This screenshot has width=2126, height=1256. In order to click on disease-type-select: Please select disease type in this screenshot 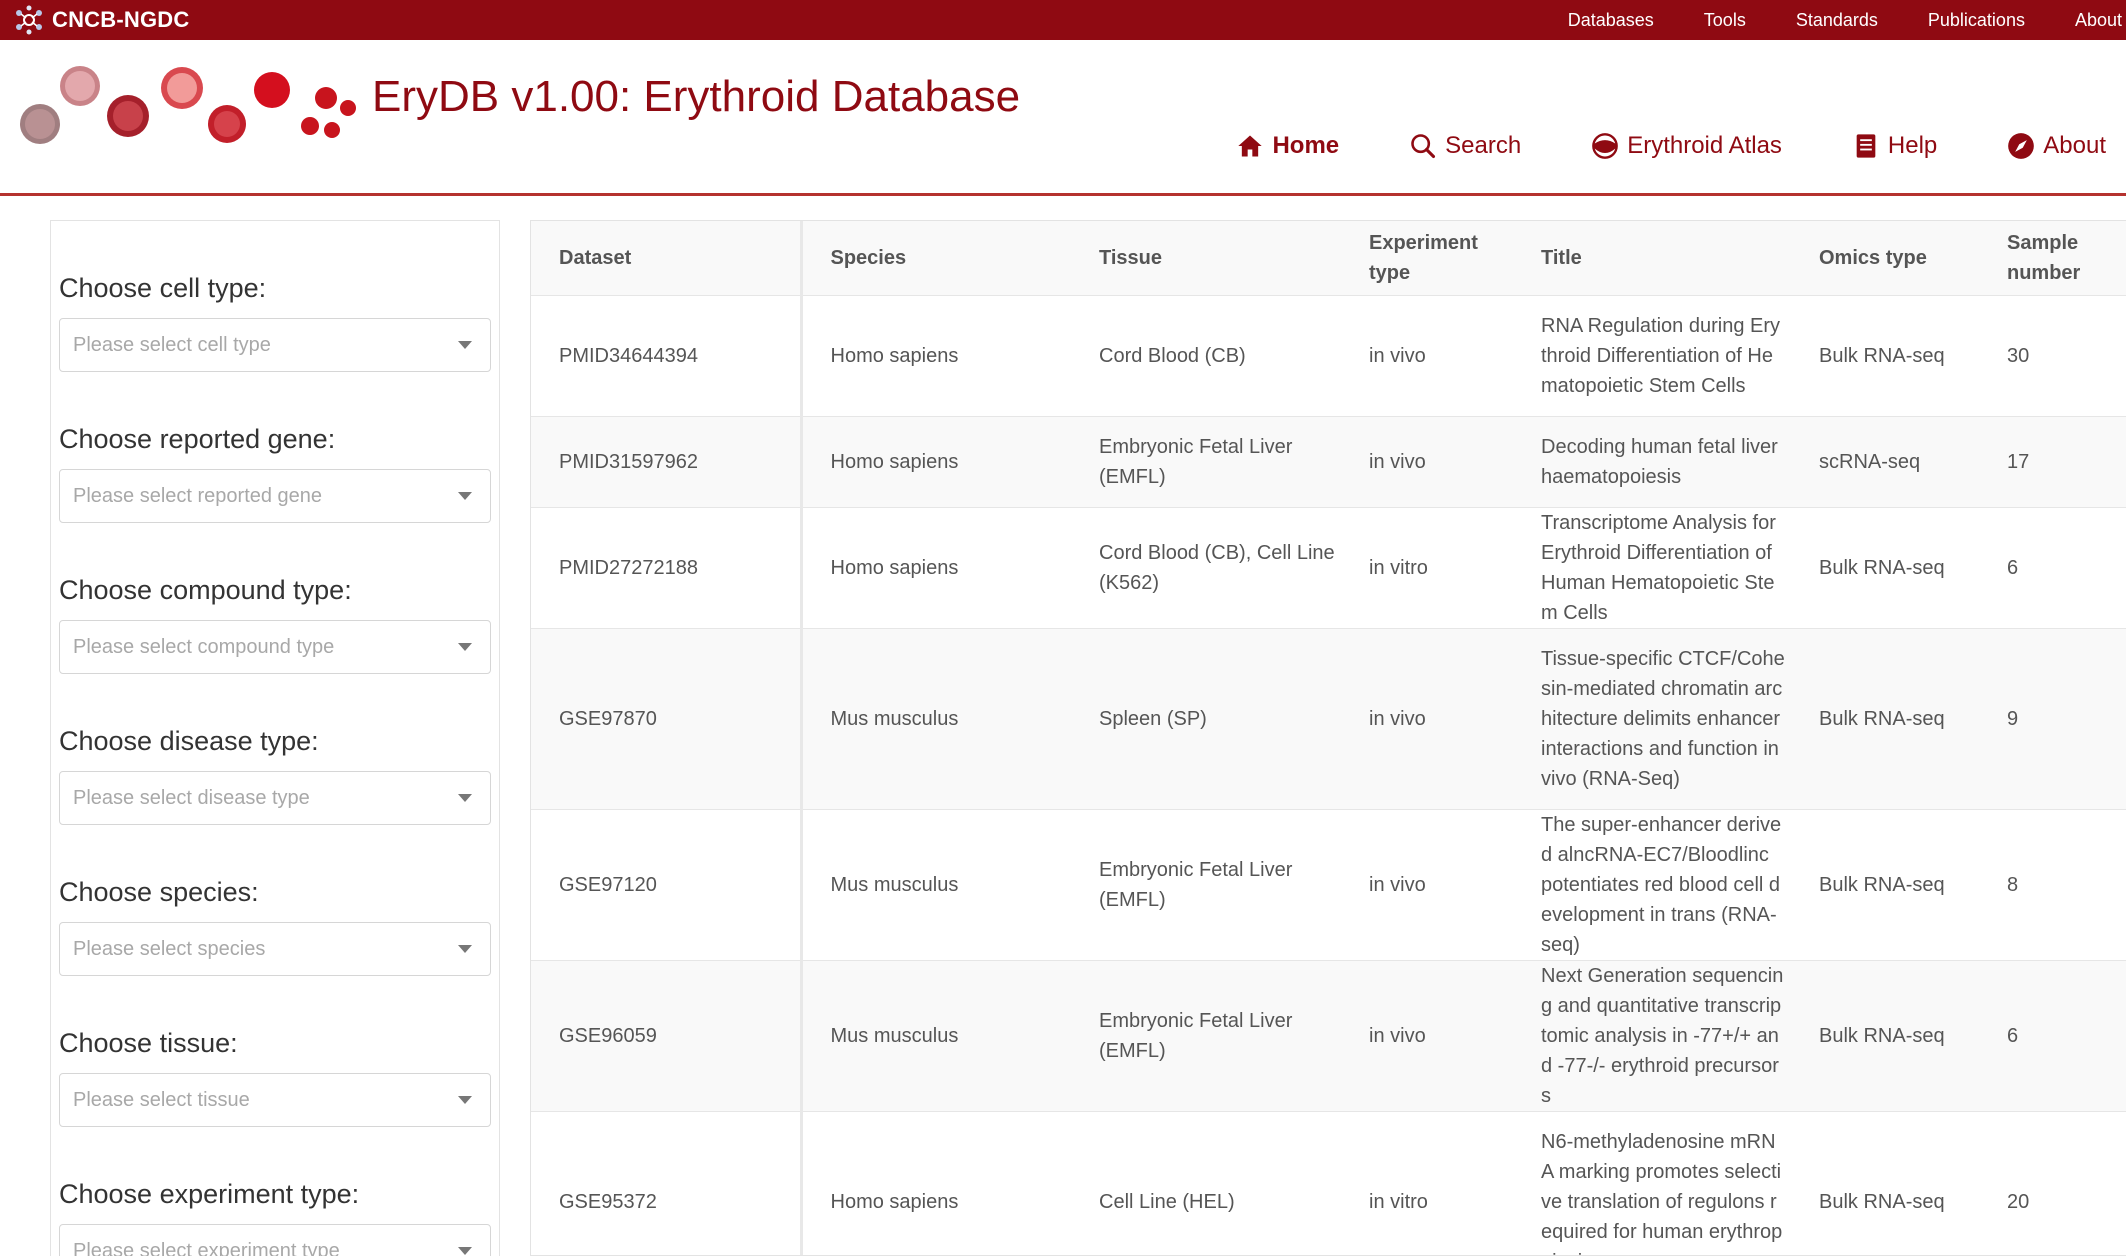, I will do `click(275, 798)`.